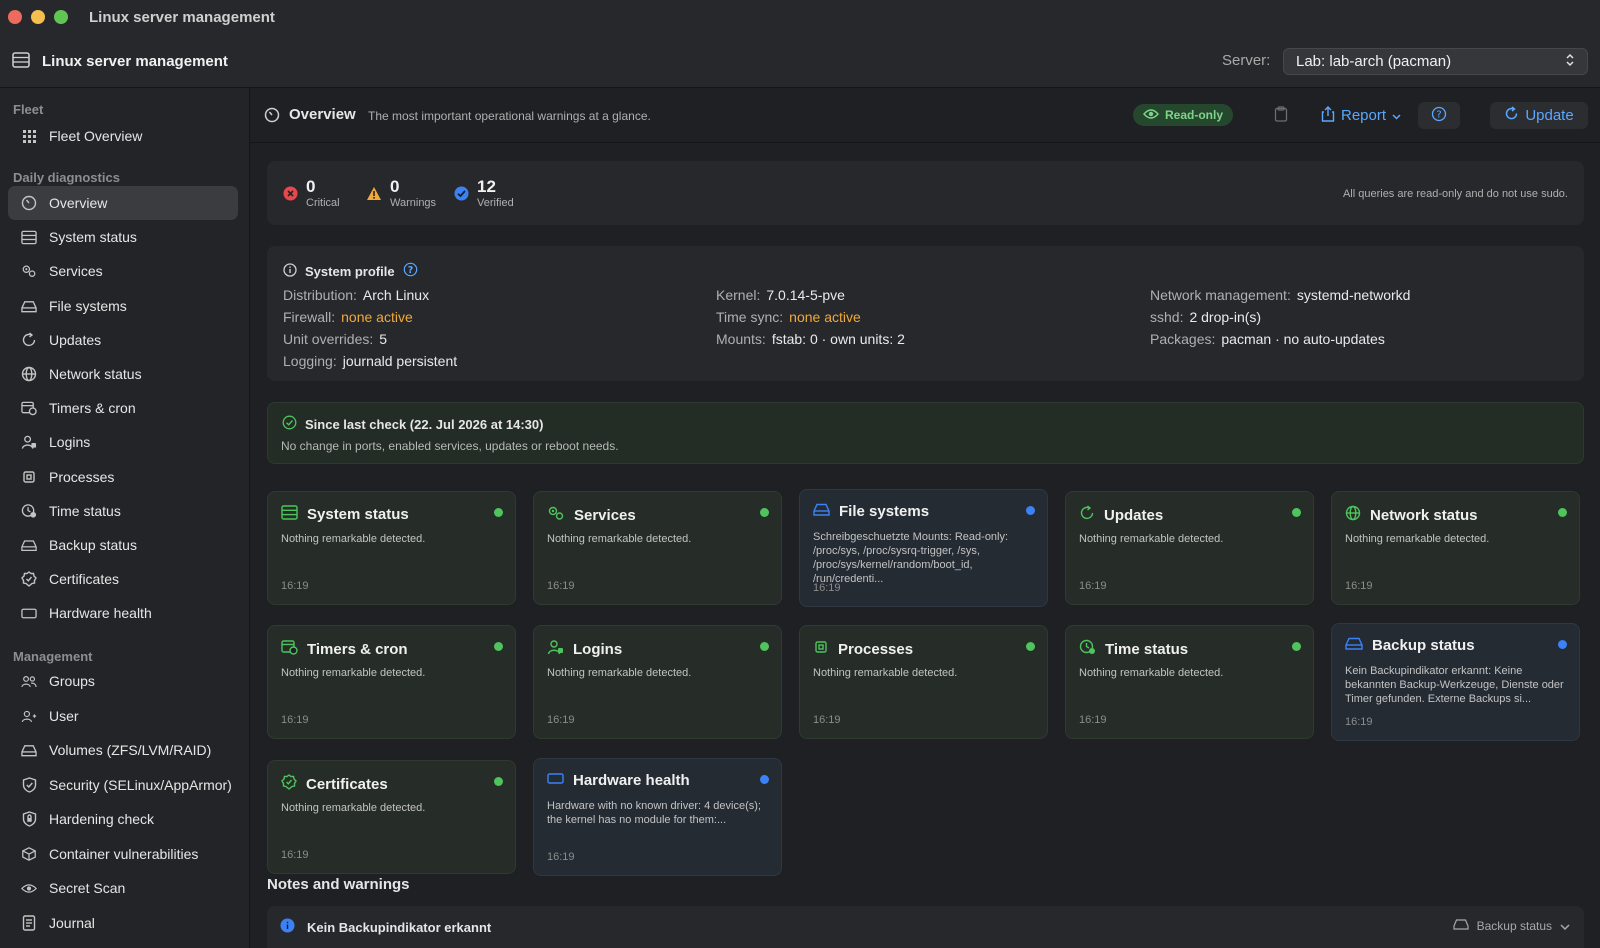 The image size is (1600, 948). What do you see at coordinates (555, 649) in the screenshot?
I see `user-lock-icon` at bounding box center [555, 649].